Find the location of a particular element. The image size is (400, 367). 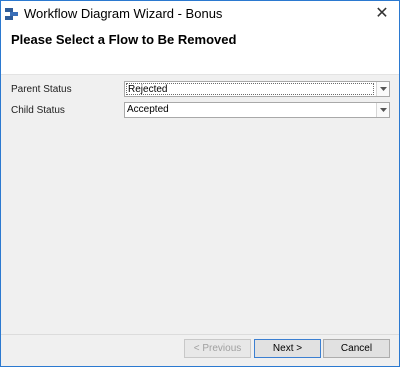

parent-status-value: Rejected is located at coordinates (250, 89).